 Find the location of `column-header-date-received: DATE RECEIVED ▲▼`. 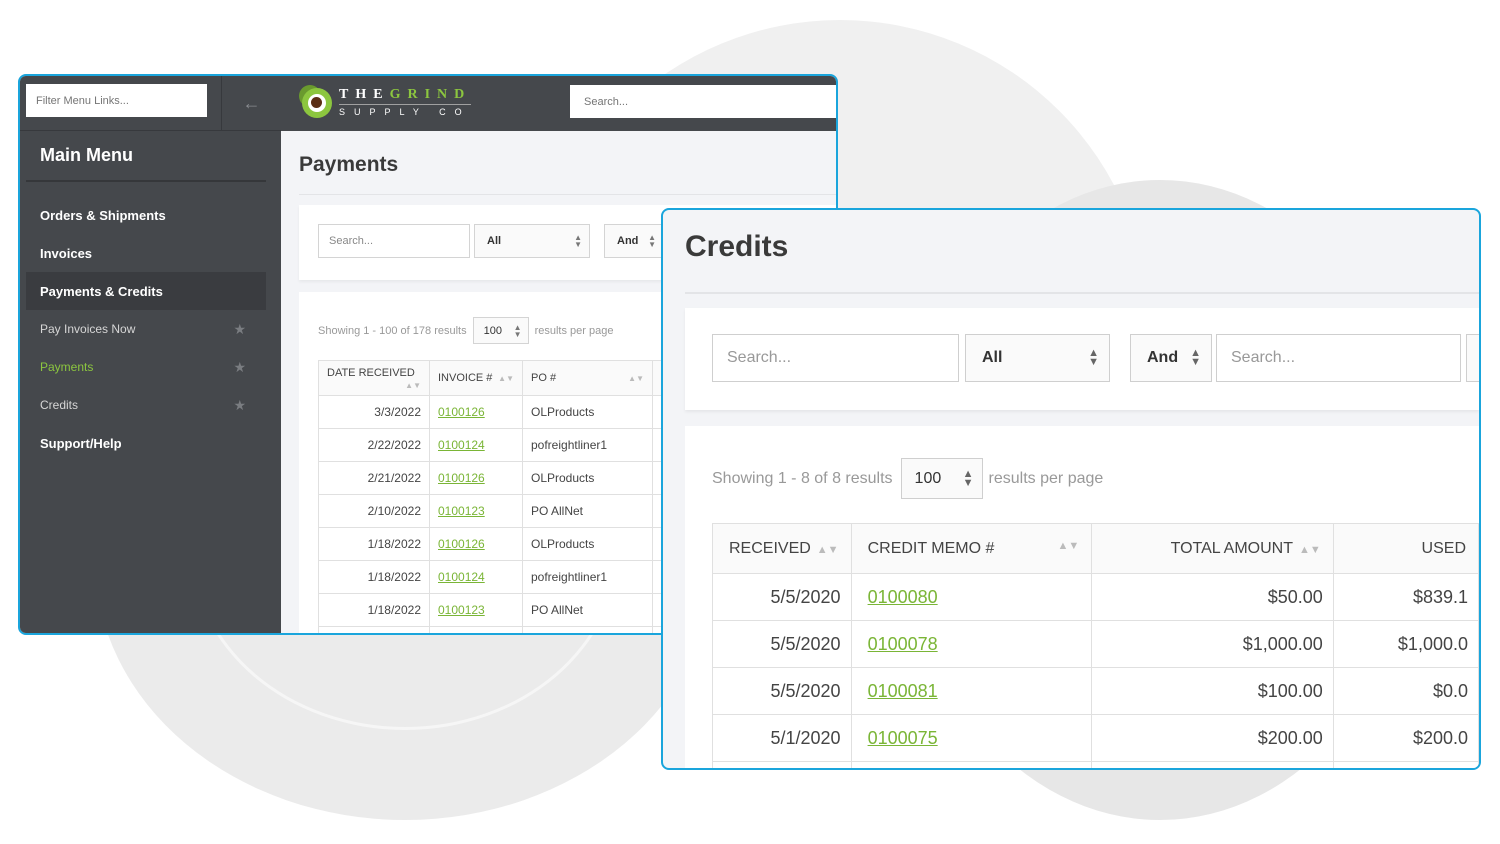

column-header-date-received: DATE RECEIVED ▲▼ is located at coordinates (374, 378).